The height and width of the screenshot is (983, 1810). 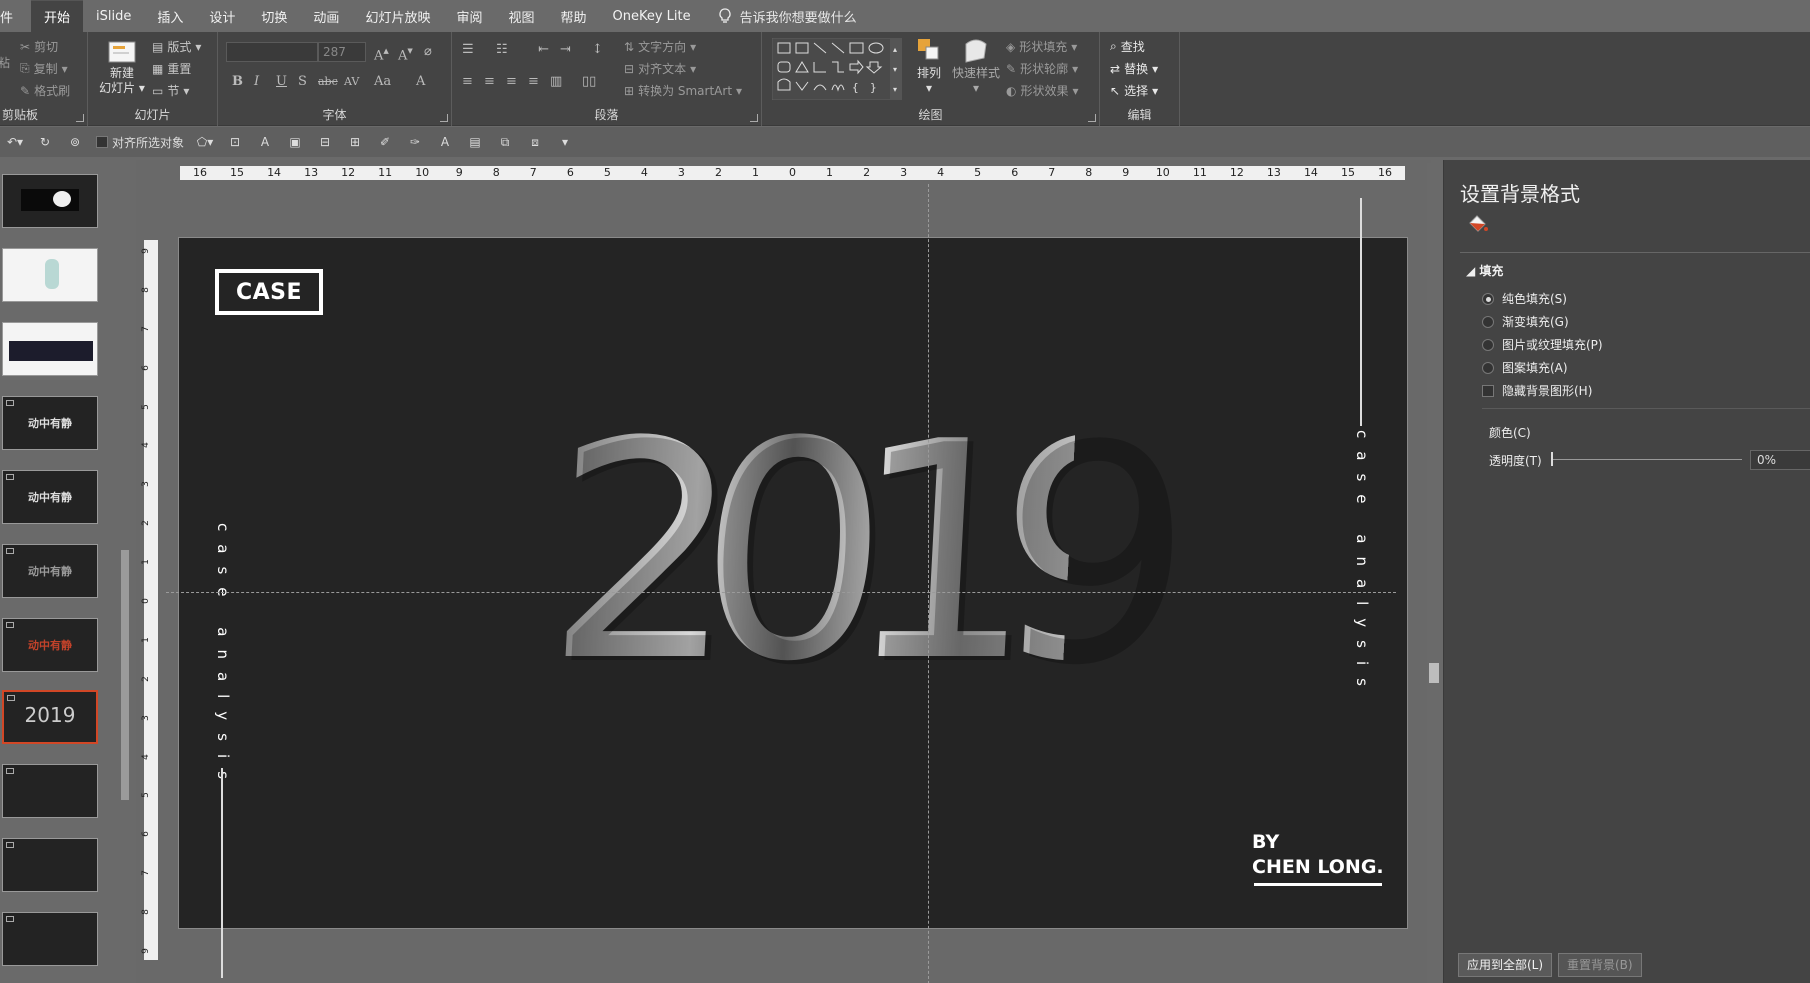 What do you see at coordinates (1542, 344) in the screenshot?
I see `picture-fill-option: 图片或纹理填充(P)` at bounding box center [1542, 344].